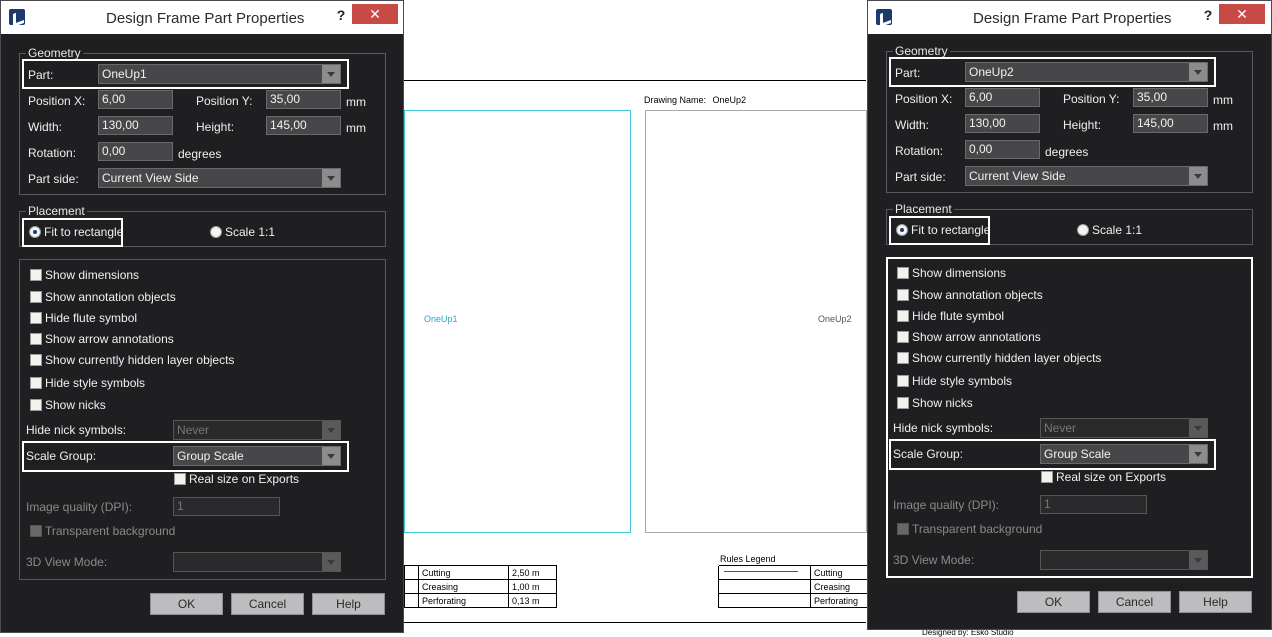 Image resolution: width=1272 pixels, height=637 pixels. Describe the element at coordinates (532, 572) in the screenshot. I see `legend-value: 2,50 m` at that location.